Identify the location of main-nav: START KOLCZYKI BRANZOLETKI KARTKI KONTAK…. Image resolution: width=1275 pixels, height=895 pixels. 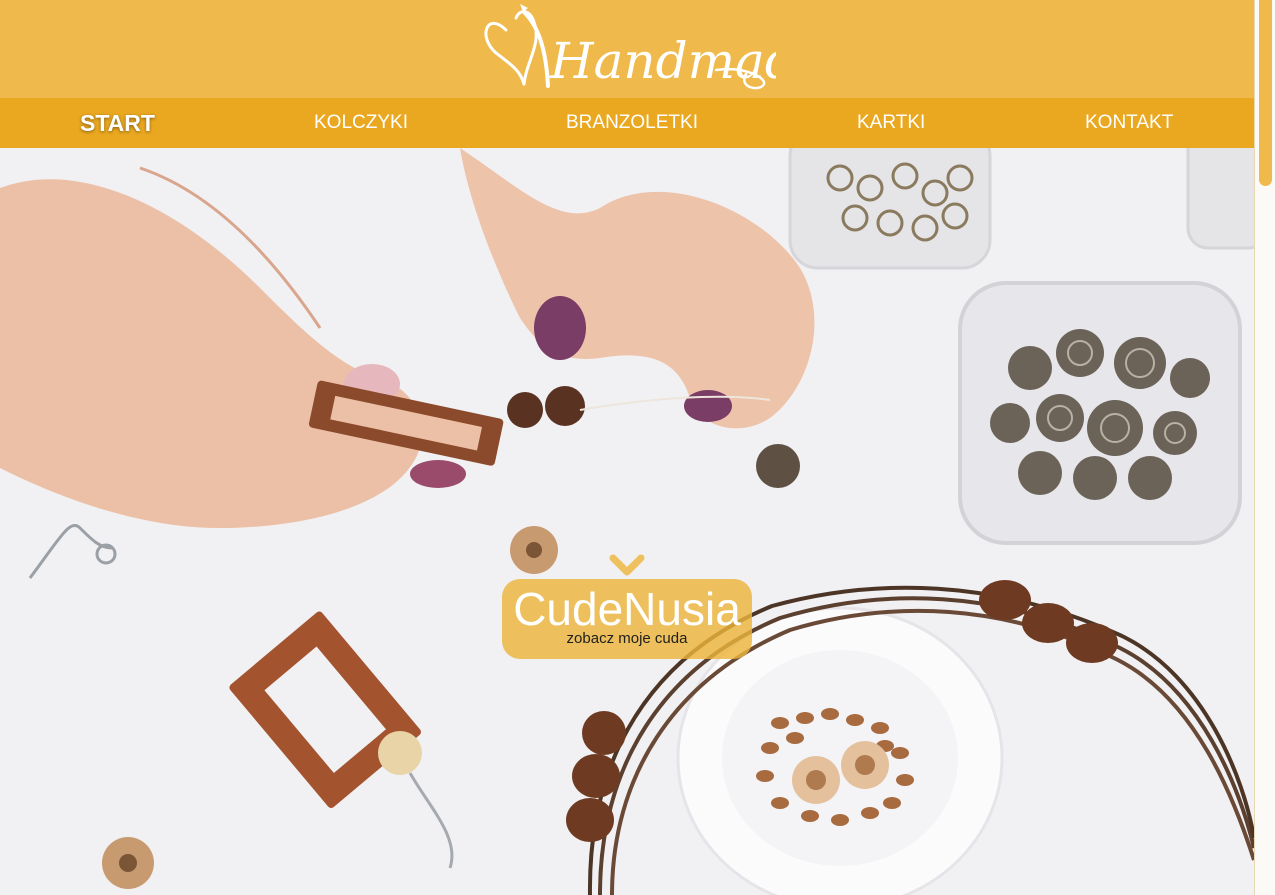
(627, 123).